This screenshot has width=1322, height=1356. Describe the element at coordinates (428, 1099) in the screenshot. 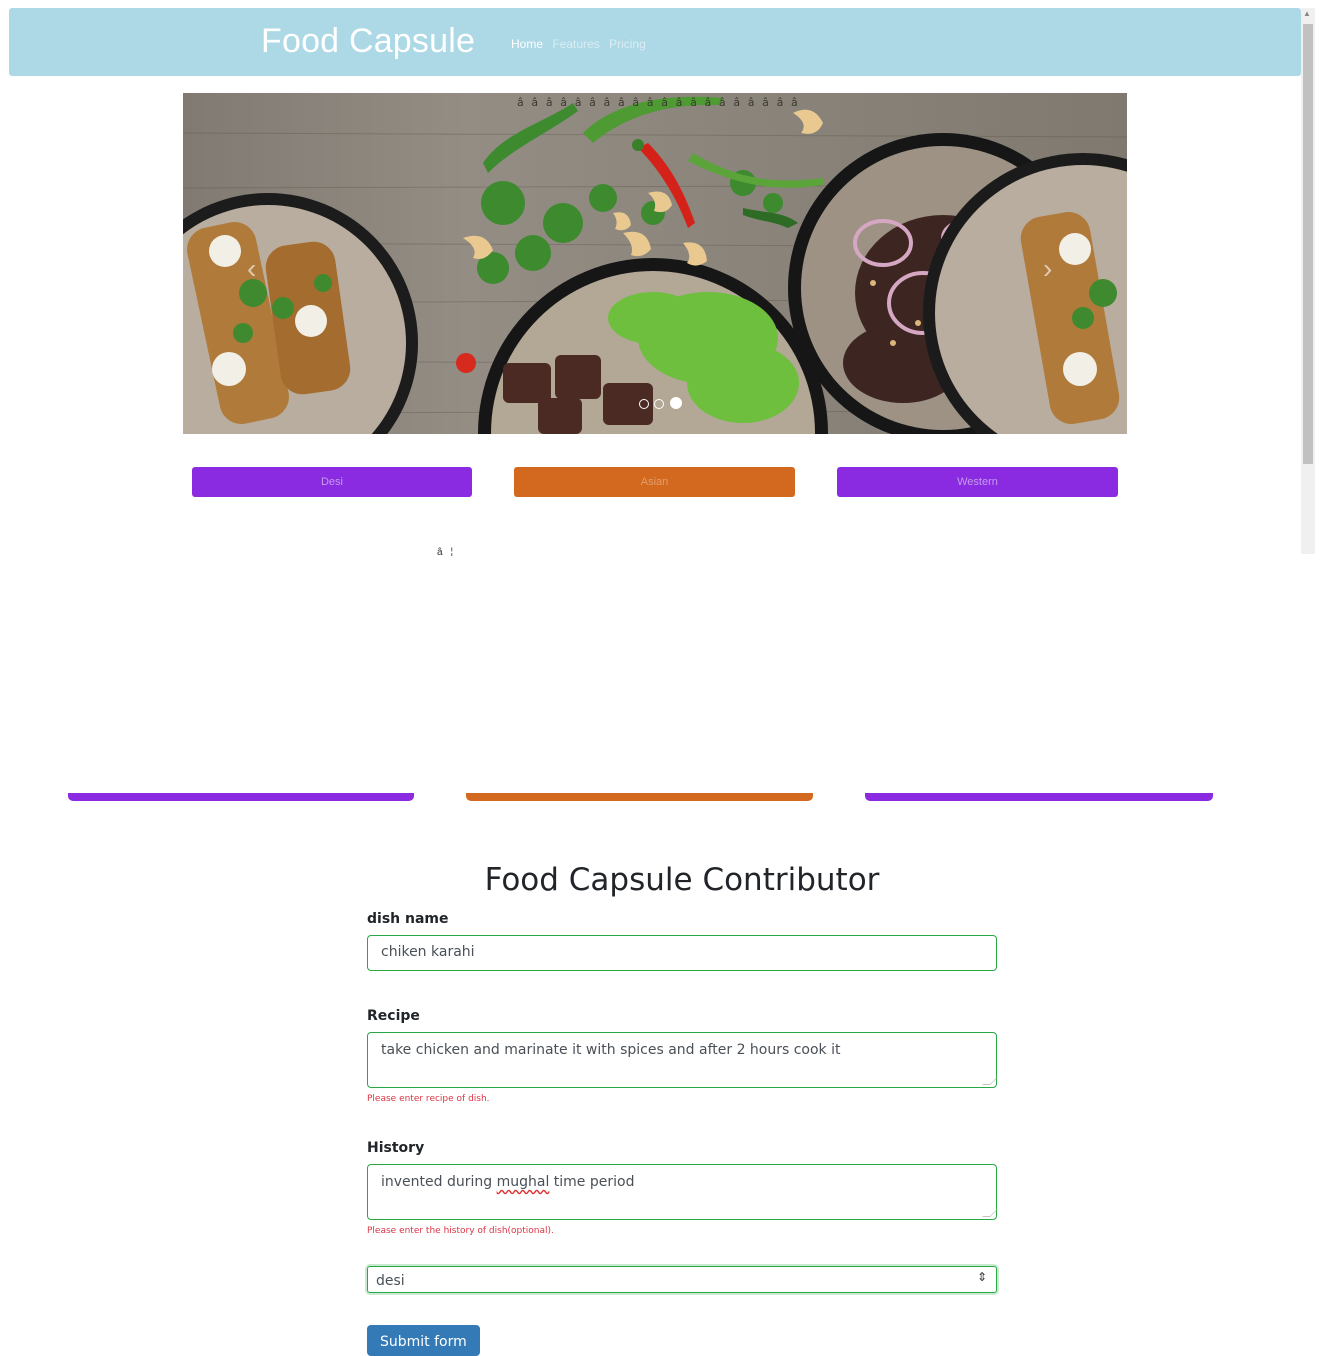

I see `recipe-feedback: Please enter recipe of dish.` at that location.